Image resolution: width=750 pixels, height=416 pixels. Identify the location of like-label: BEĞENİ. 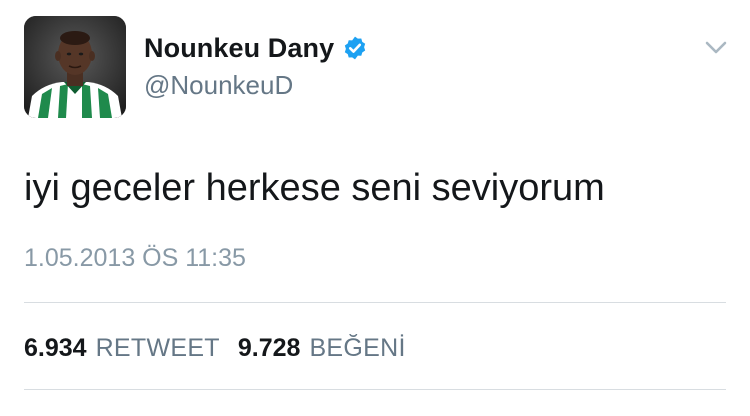
(357, 347).